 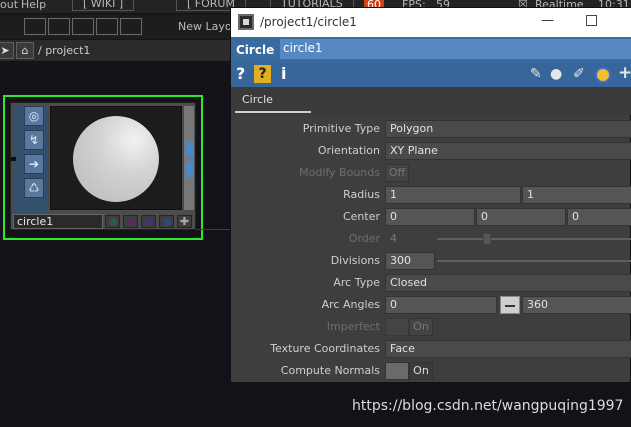 What do you see at coordinates (348, 150) in the screenshot?
I see `param-label: Orientation` at bounding box center [348, 150].